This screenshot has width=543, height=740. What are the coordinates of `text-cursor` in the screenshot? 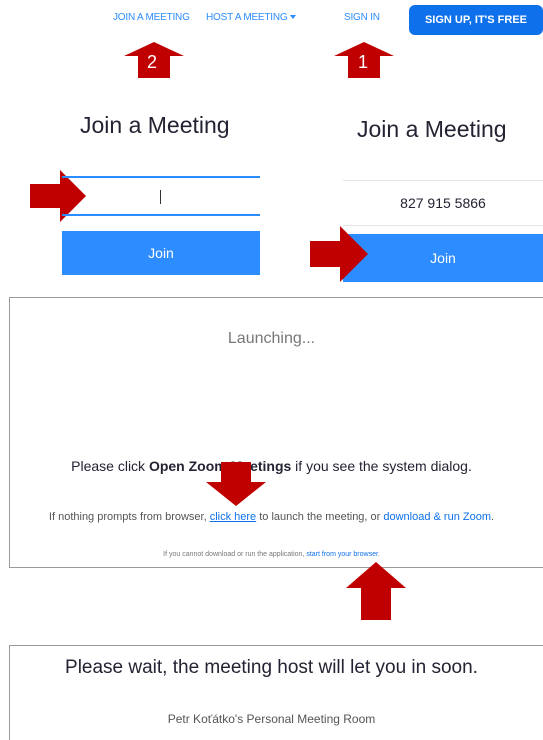 It's located at (160, 197).